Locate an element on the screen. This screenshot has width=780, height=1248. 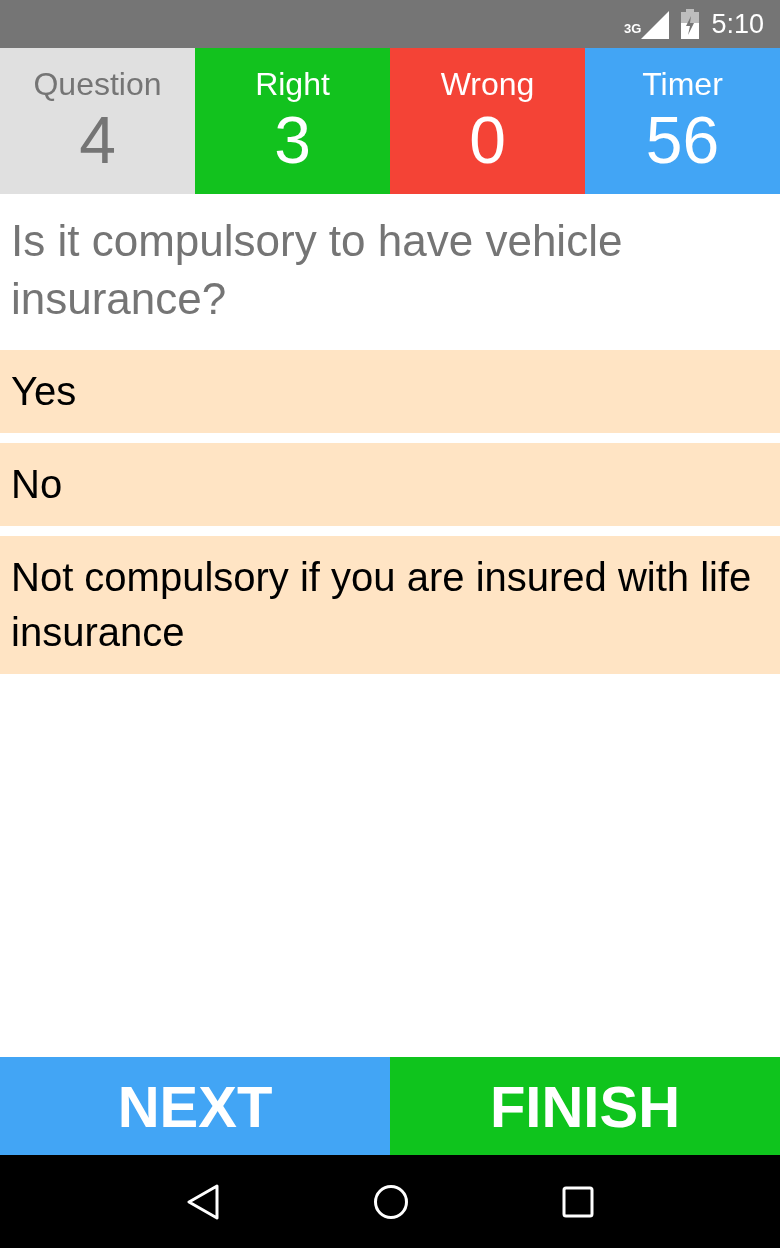
network-label: 3G is located at coordinates (633, 29).